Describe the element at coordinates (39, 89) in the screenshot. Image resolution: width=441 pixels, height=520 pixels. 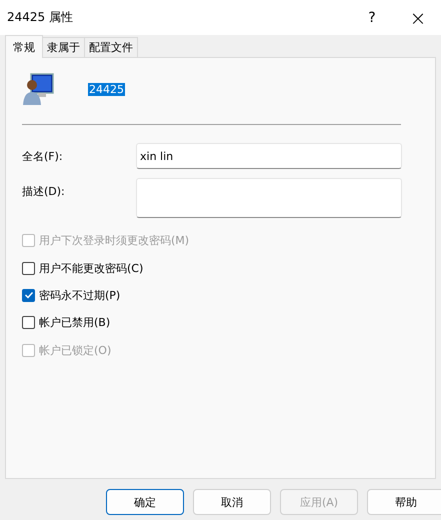
I see `user-computer-icon` at that location.